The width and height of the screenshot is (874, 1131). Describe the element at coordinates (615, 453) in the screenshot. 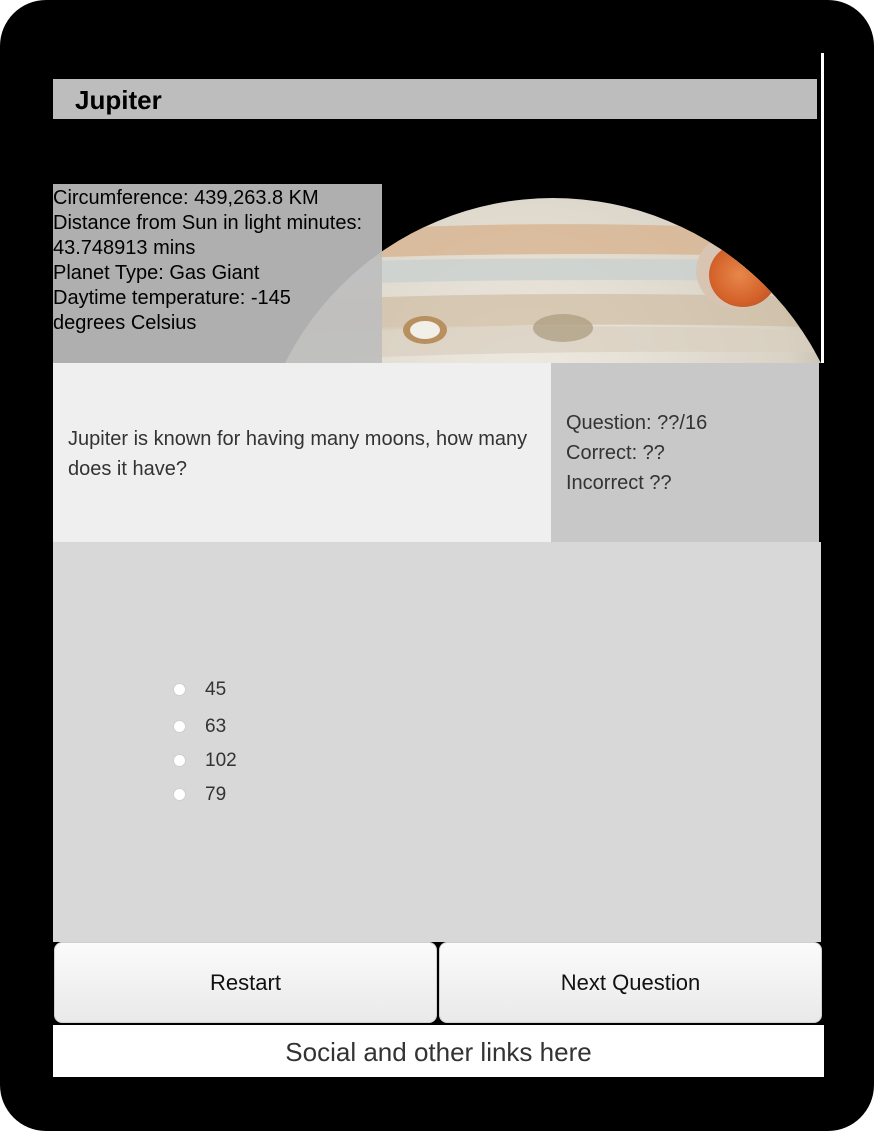

I see `correct-counter: Correct: ??` at that location.